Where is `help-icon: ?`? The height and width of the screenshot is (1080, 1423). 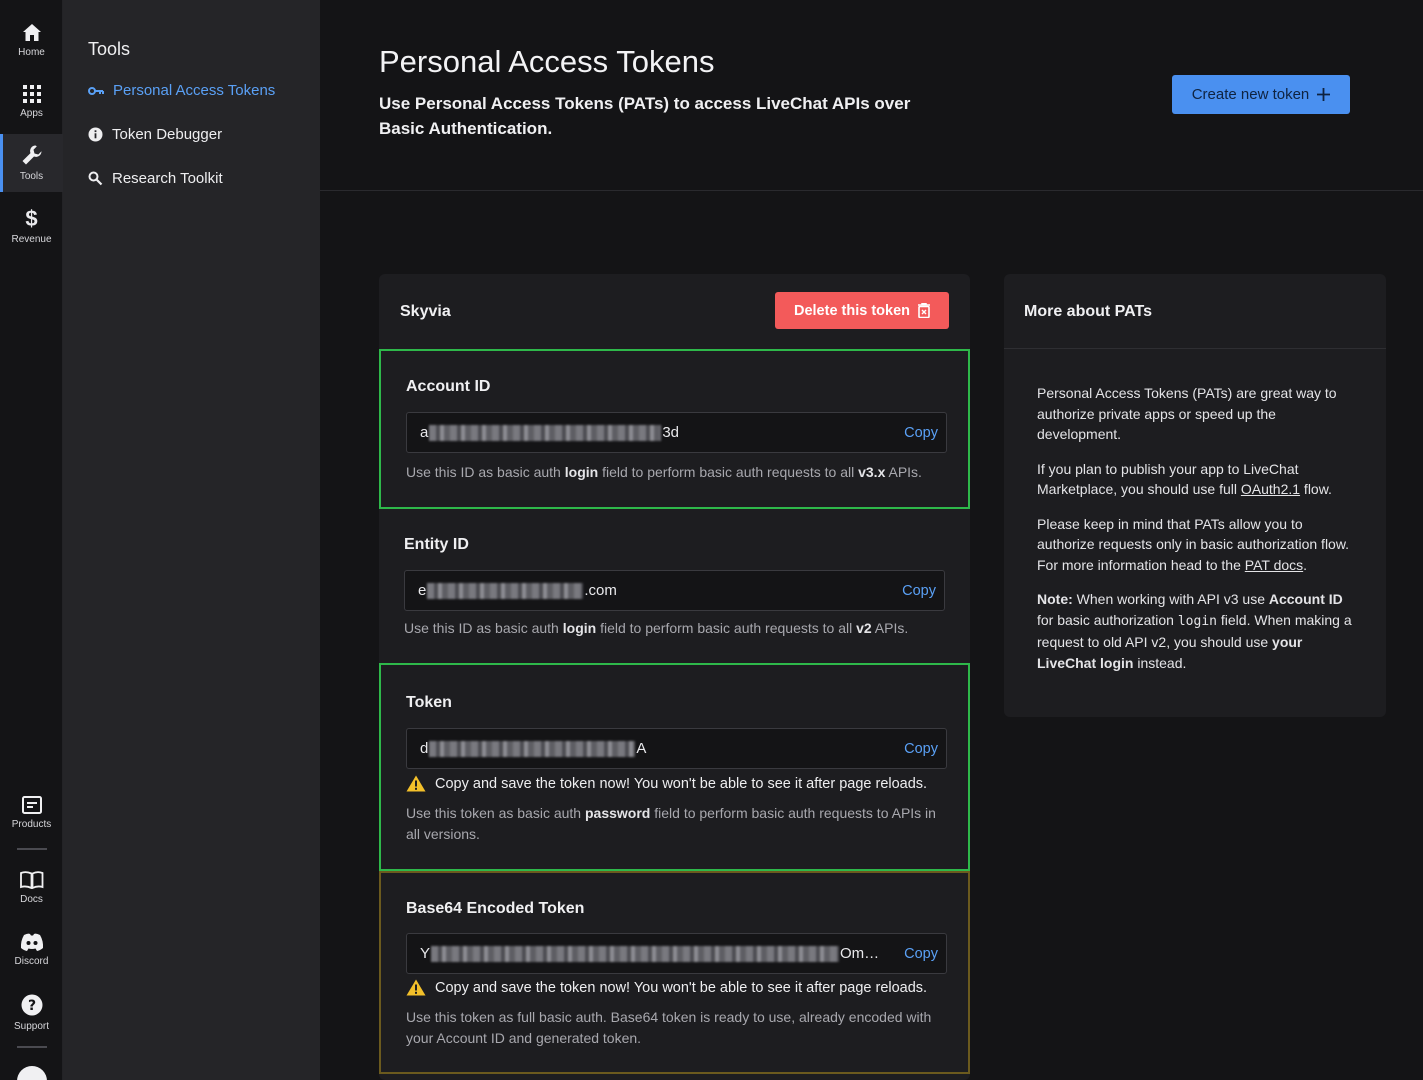 help-icon: ? is located at coordinates (31, 1005).